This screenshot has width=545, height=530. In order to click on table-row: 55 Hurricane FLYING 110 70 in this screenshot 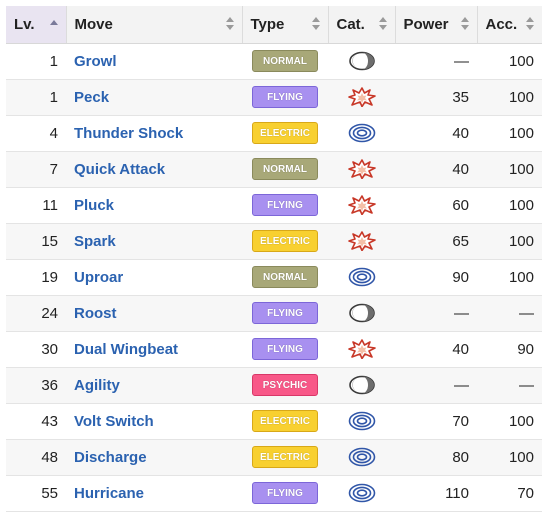, I will do `click(274, 493)`.